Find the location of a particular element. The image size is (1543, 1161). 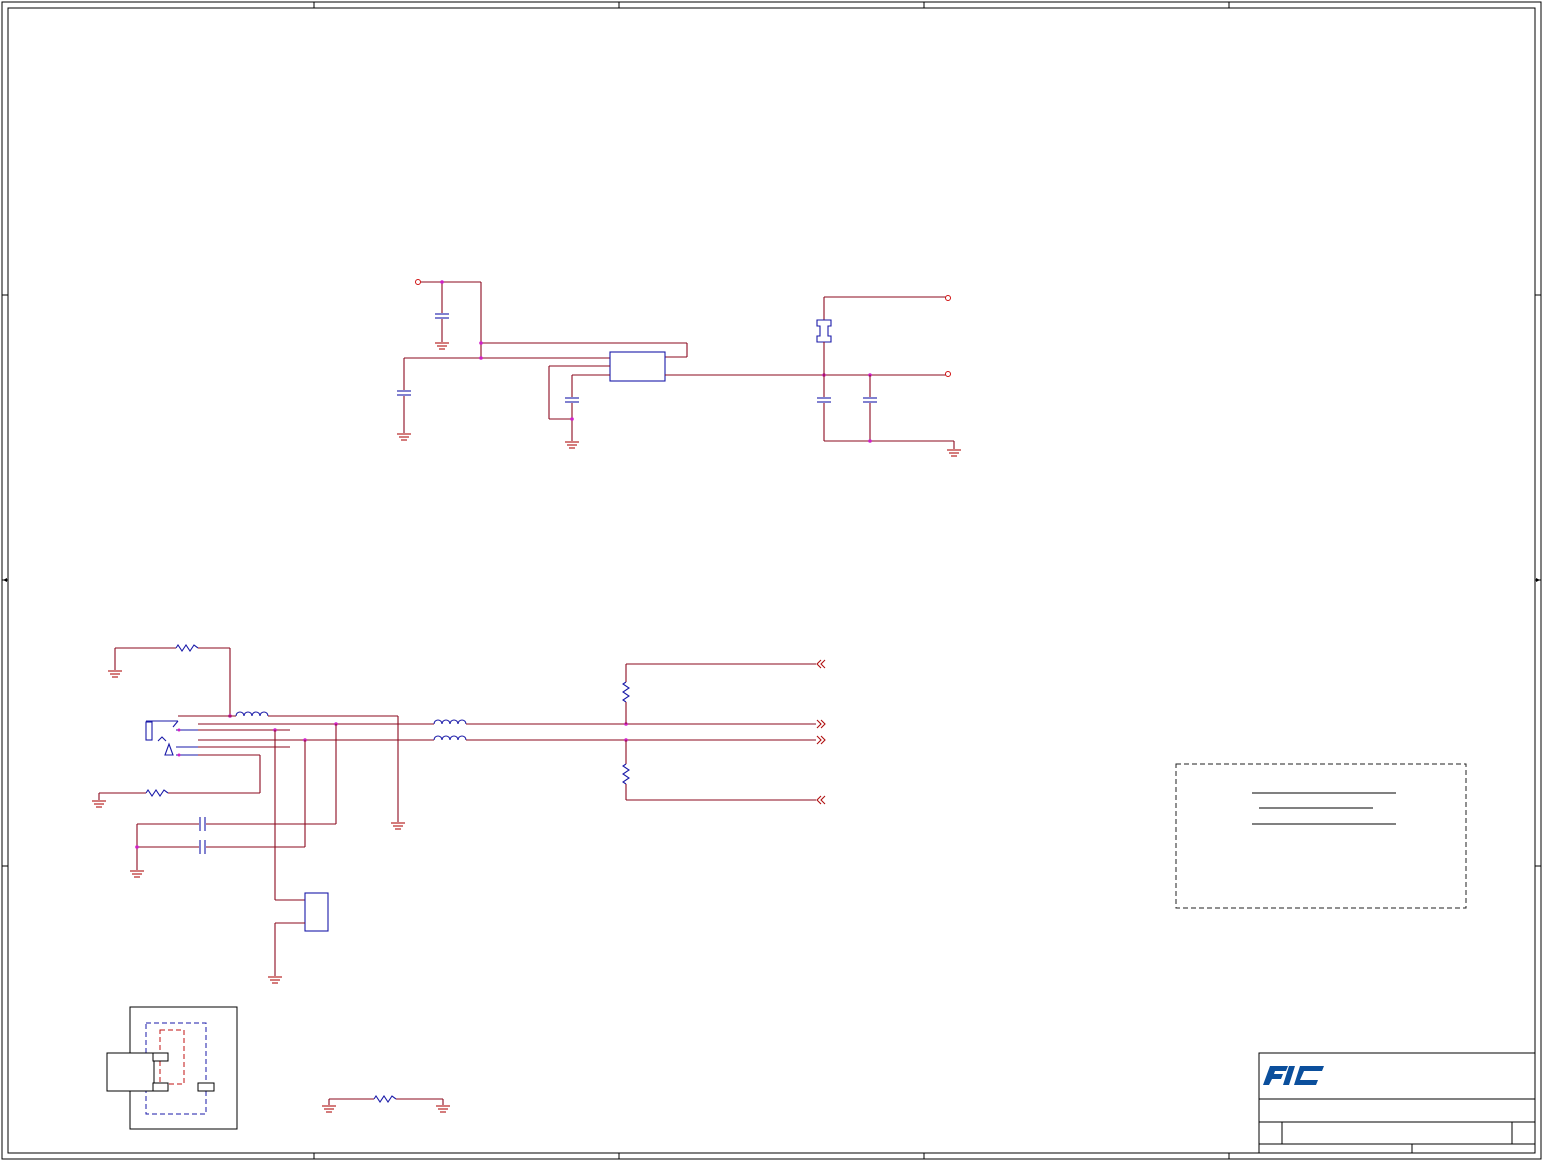

regulator-ic is located at coordinates (637, 366).